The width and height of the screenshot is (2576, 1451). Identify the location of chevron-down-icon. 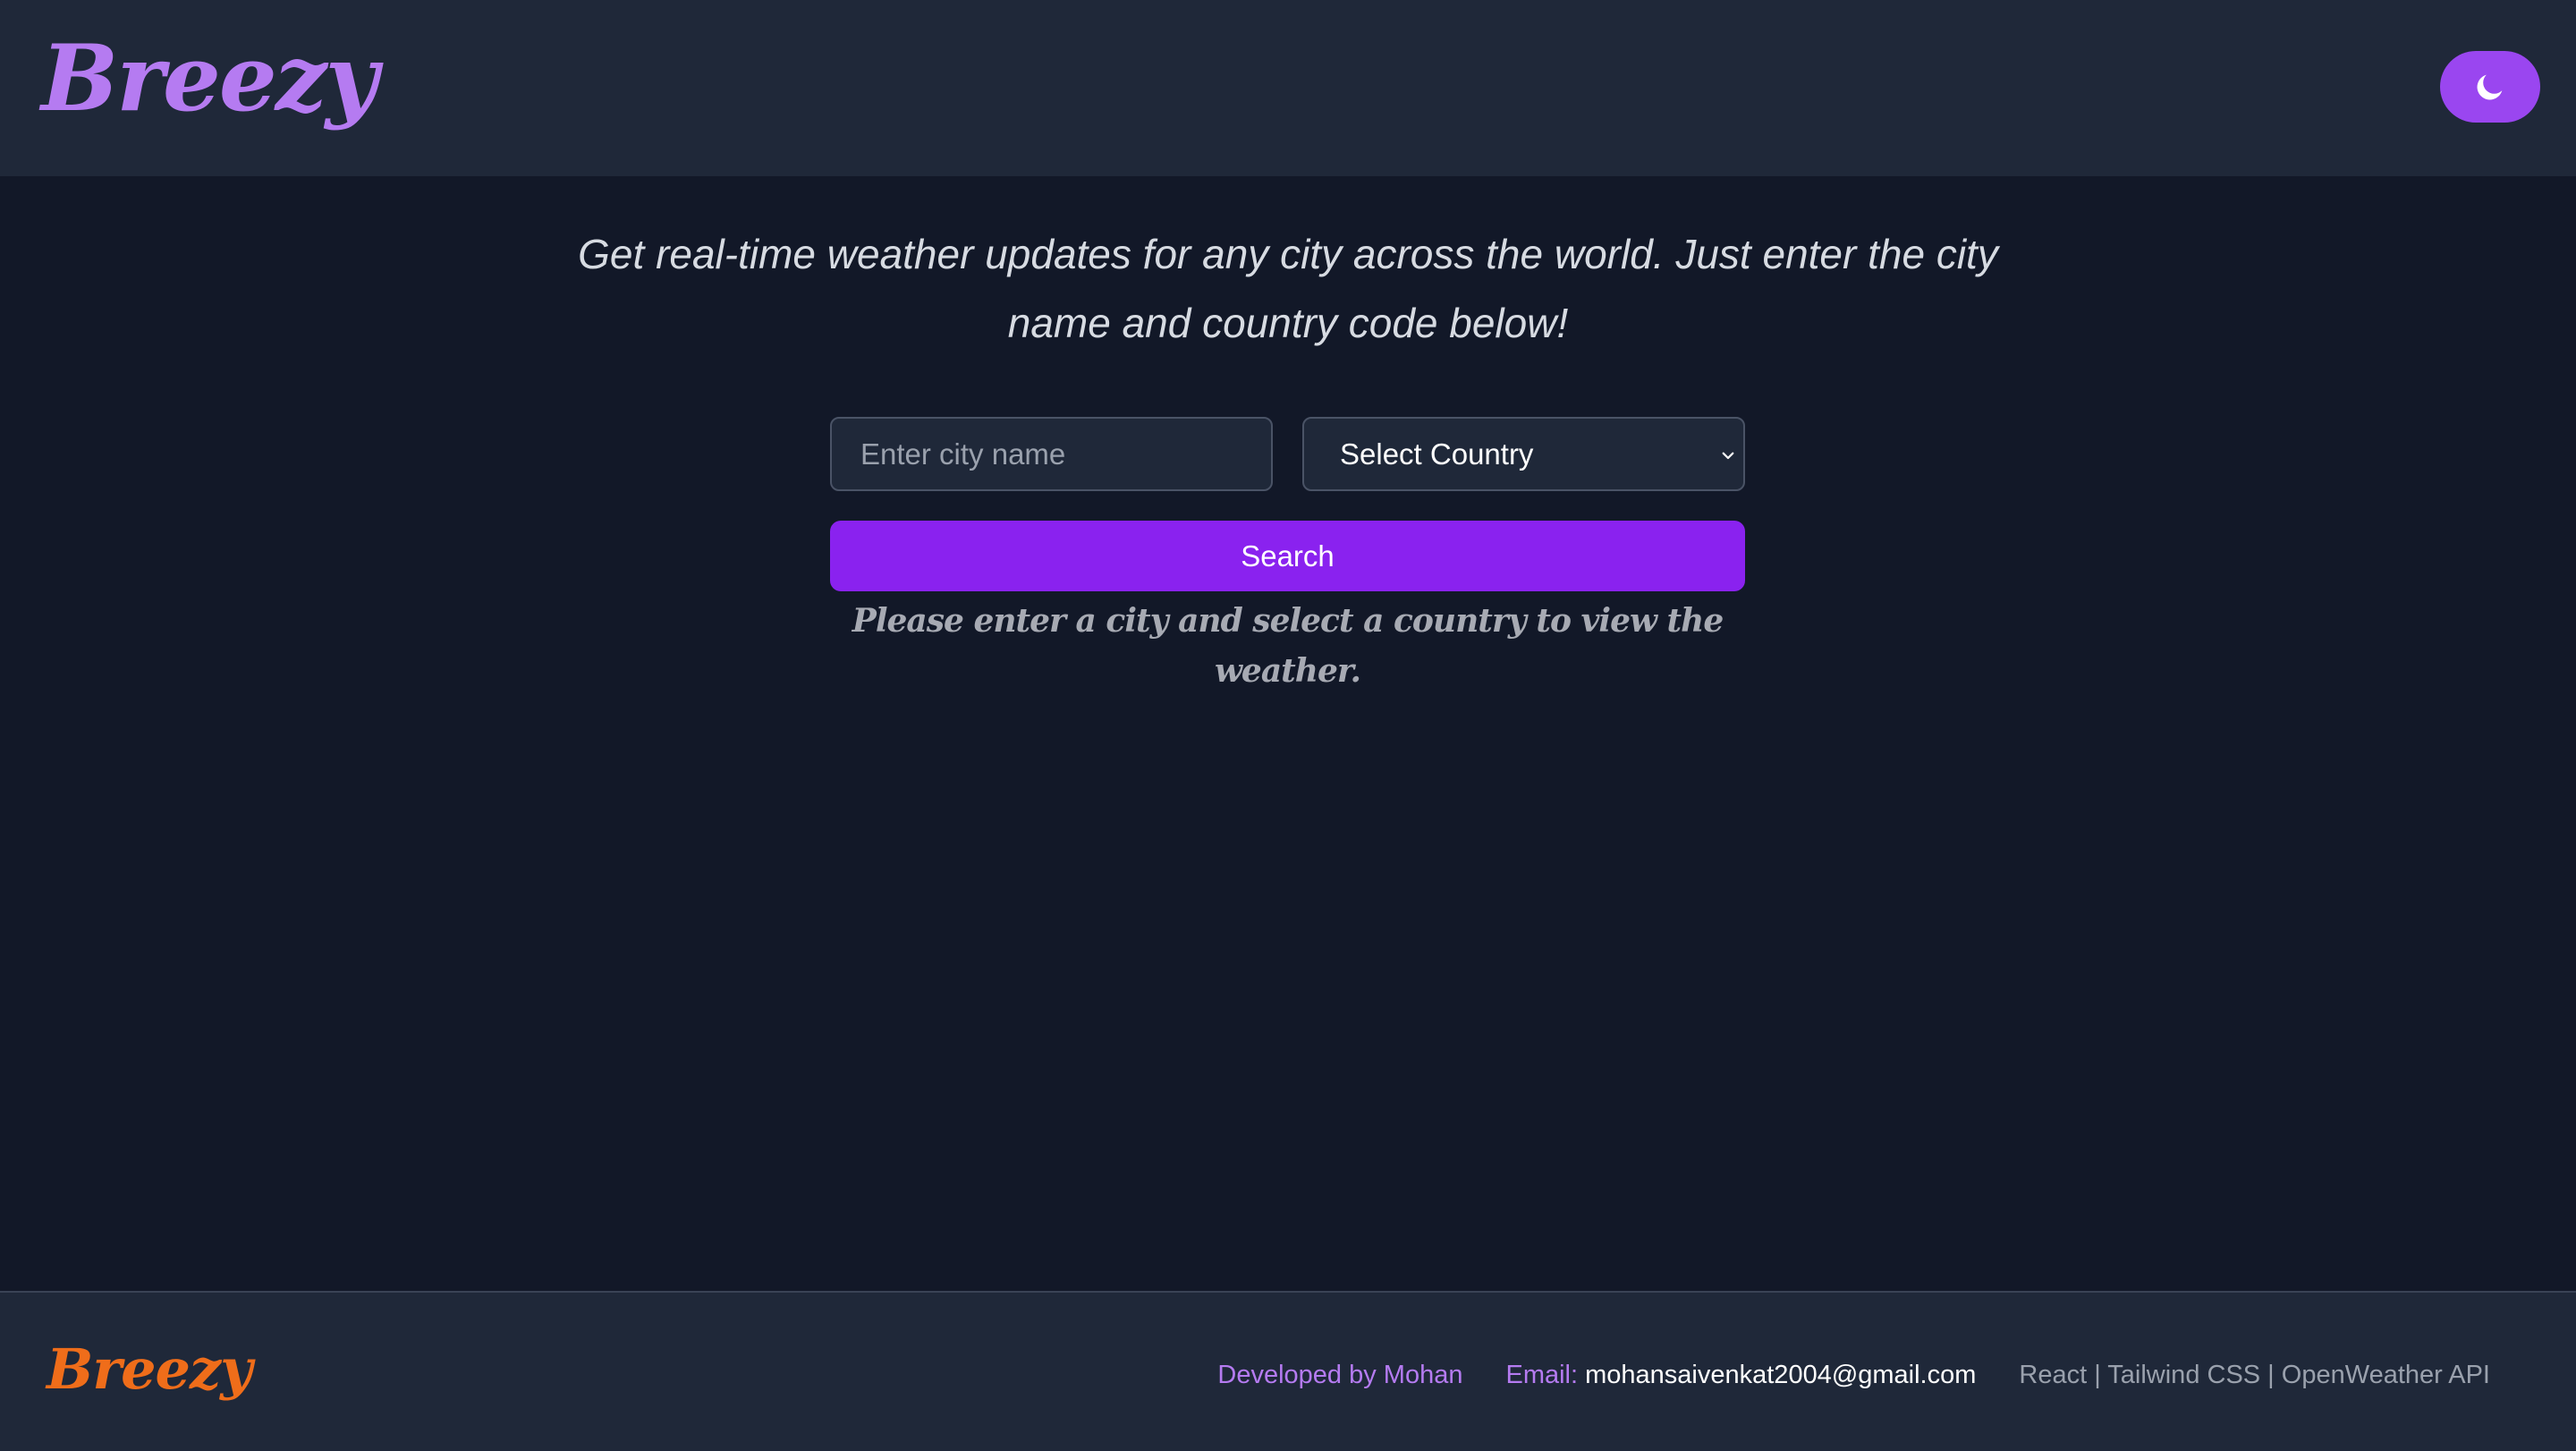
(1728, 456).